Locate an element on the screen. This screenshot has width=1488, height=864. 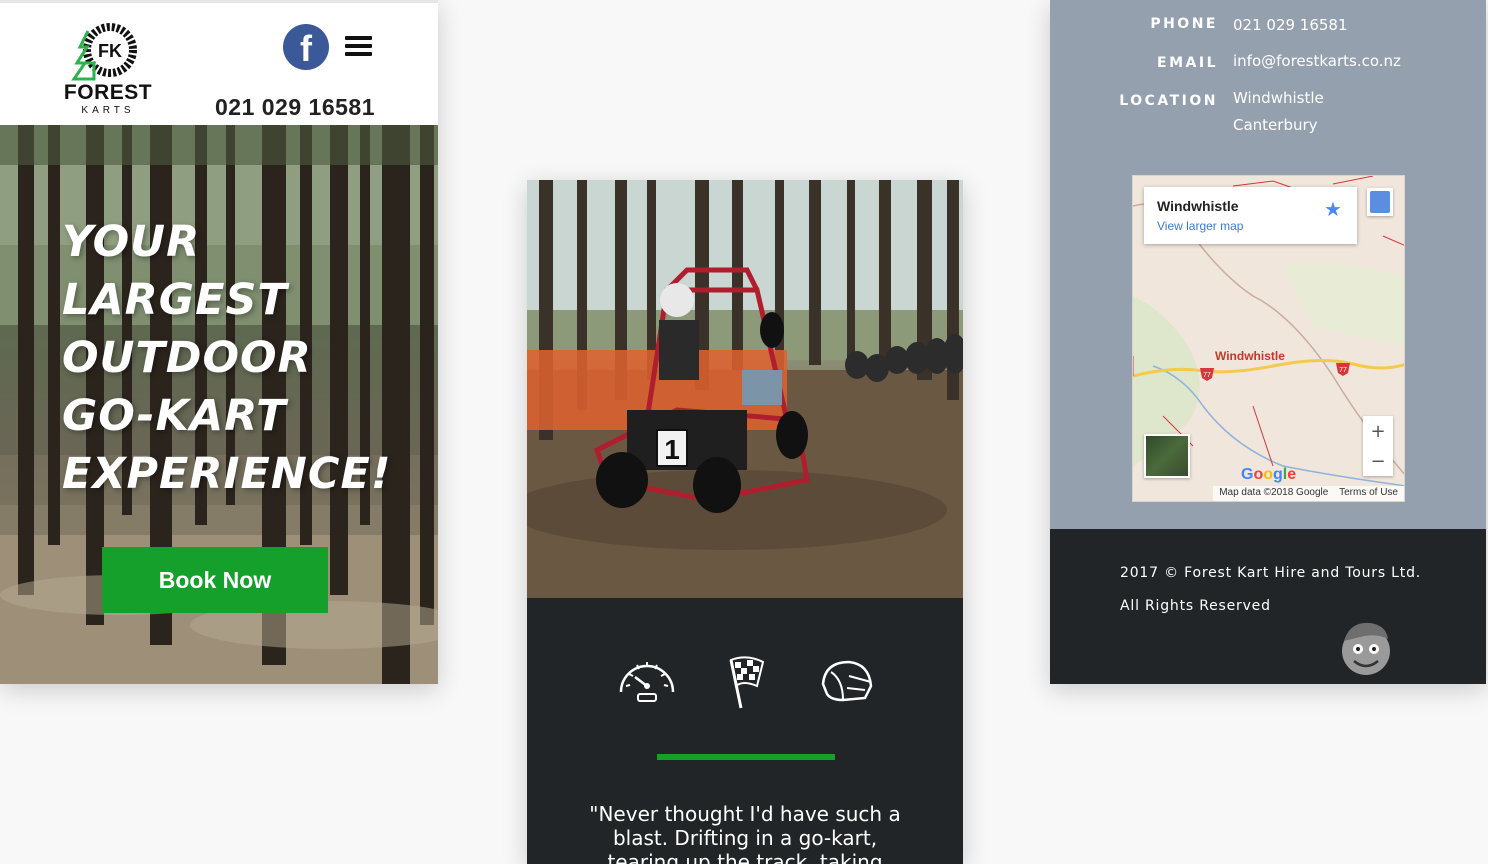
feature-icons is located at coordinates (745, 685).